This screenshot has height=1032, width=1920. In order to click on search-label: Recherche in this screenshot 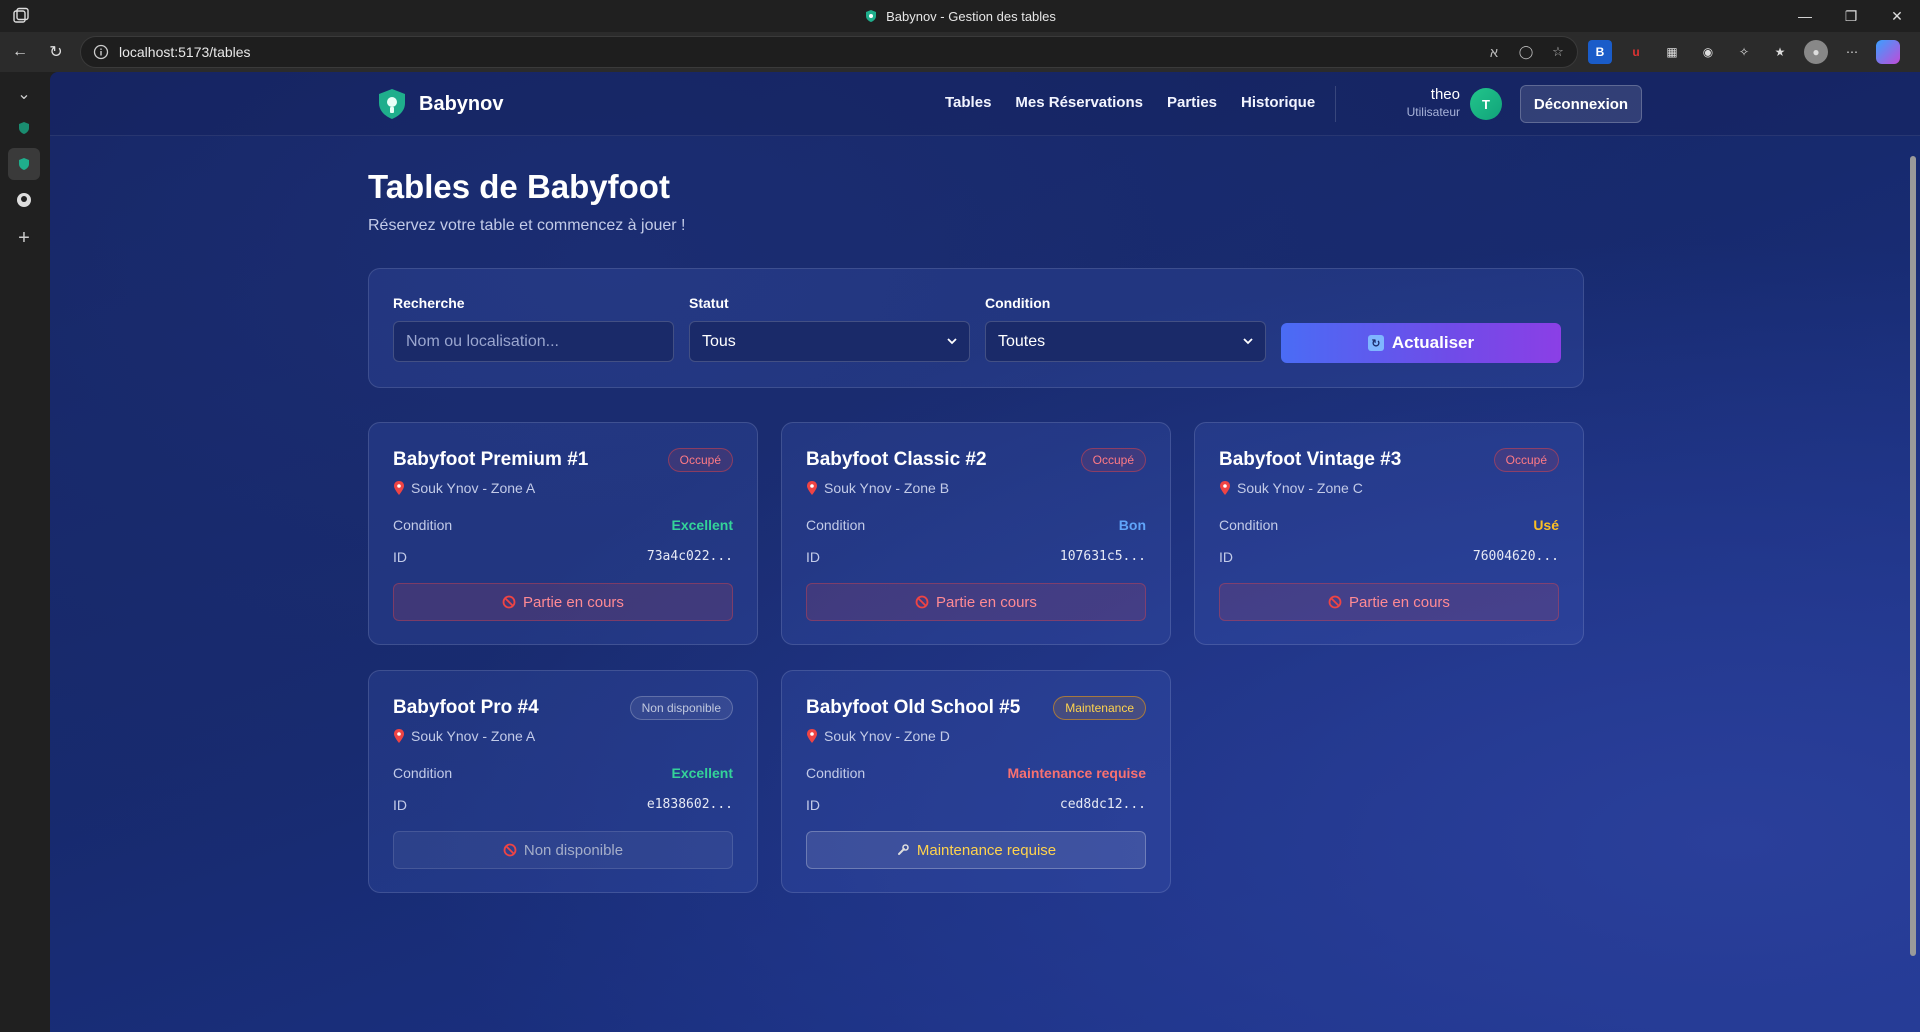, I will do `click(429, 303)`.